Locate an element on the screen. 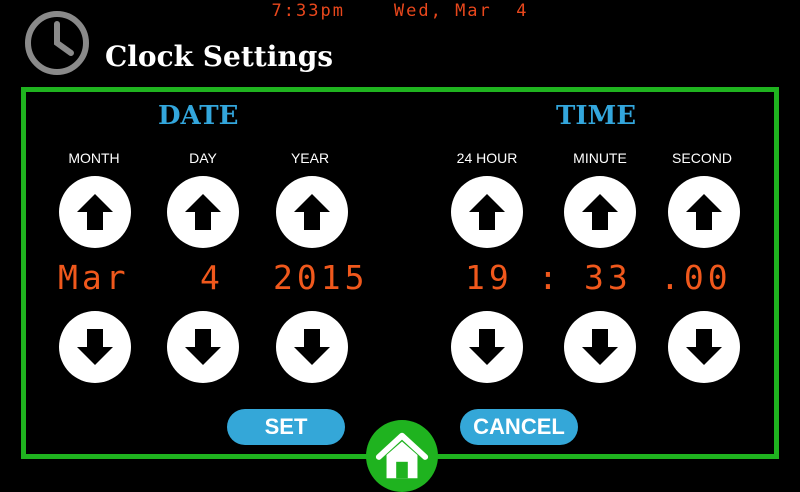  minute-value: 33 is located at coordinates (608, 277).